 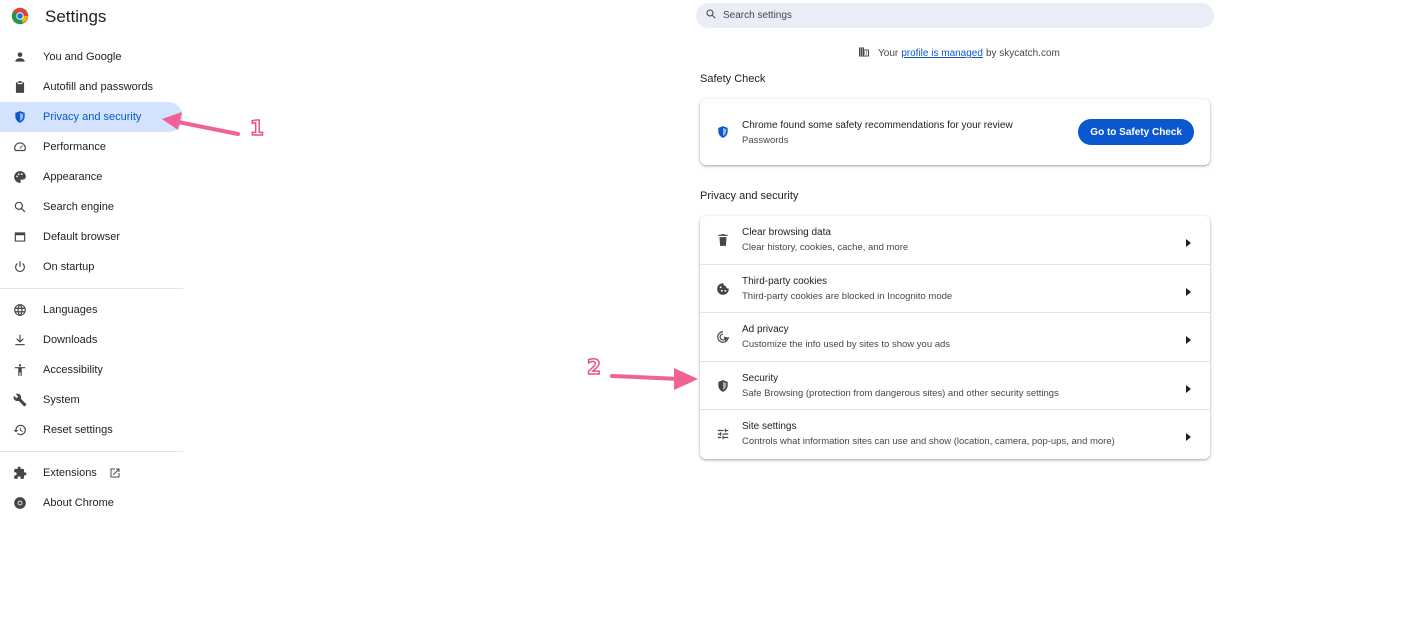 What do you see at coordinates (78, 430) in the screenshot?
I see `sidebar-item-label: Reset settings` at bounding box center [78, 430].